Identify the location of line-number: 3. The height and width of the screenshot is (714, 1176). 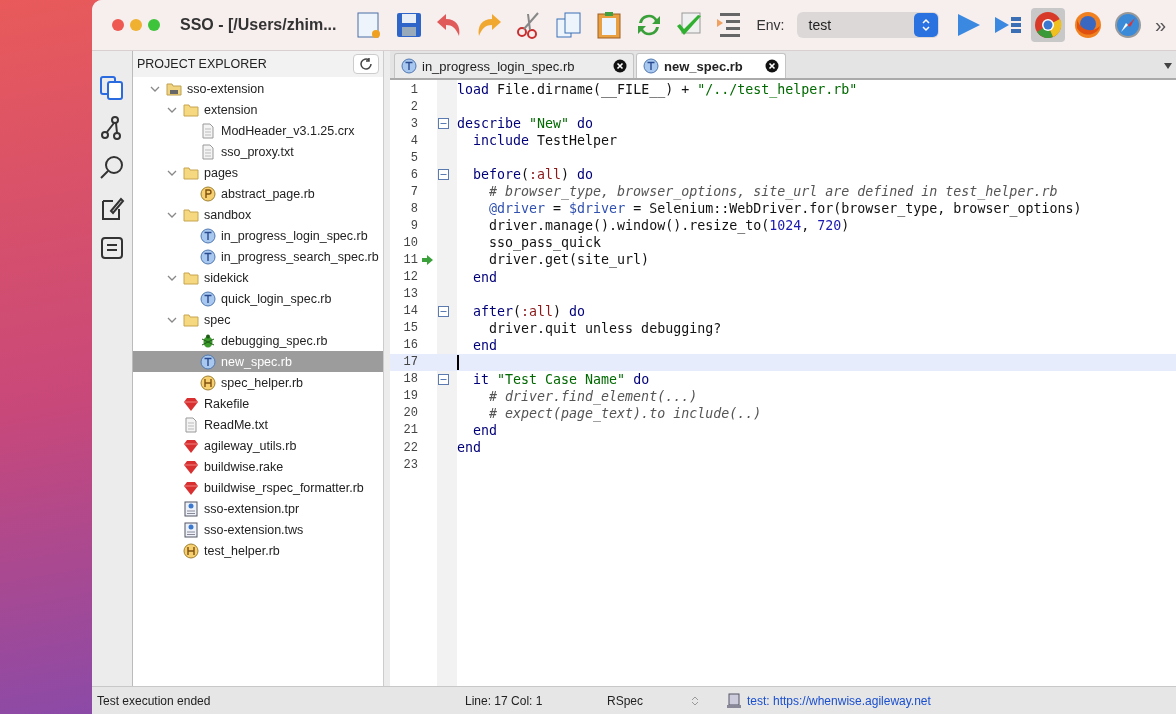
(413, 123).